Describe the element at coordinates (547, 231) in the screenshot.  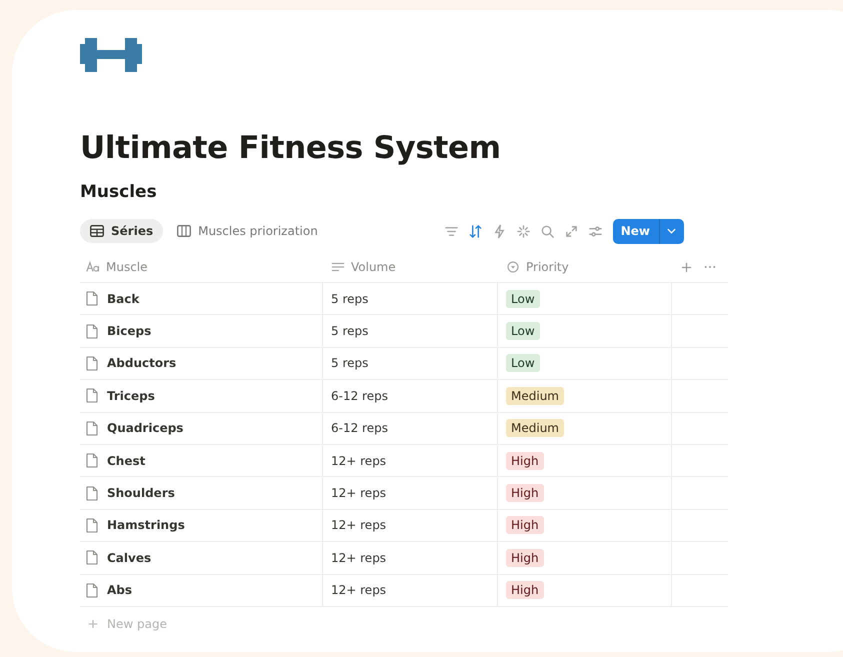
I see `search-icon` at that location.